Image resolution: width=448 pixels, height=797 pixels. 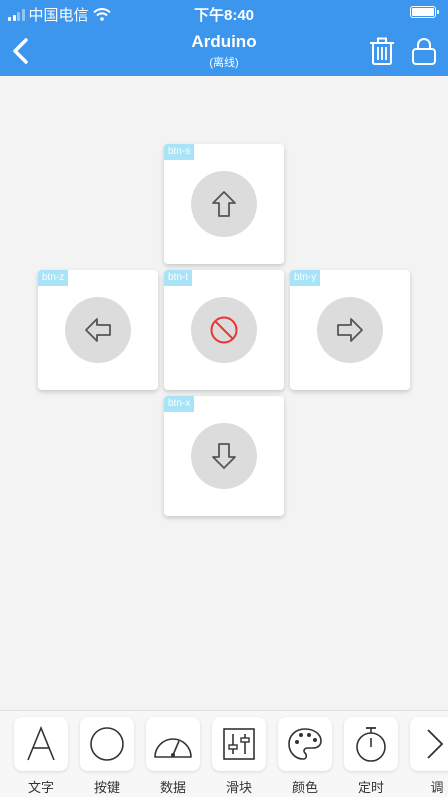 What do you see at coordinates (224, 51) in the screenshot?
I see `nav-bar: Arduino (离线)` at bounding box center [224, 51].